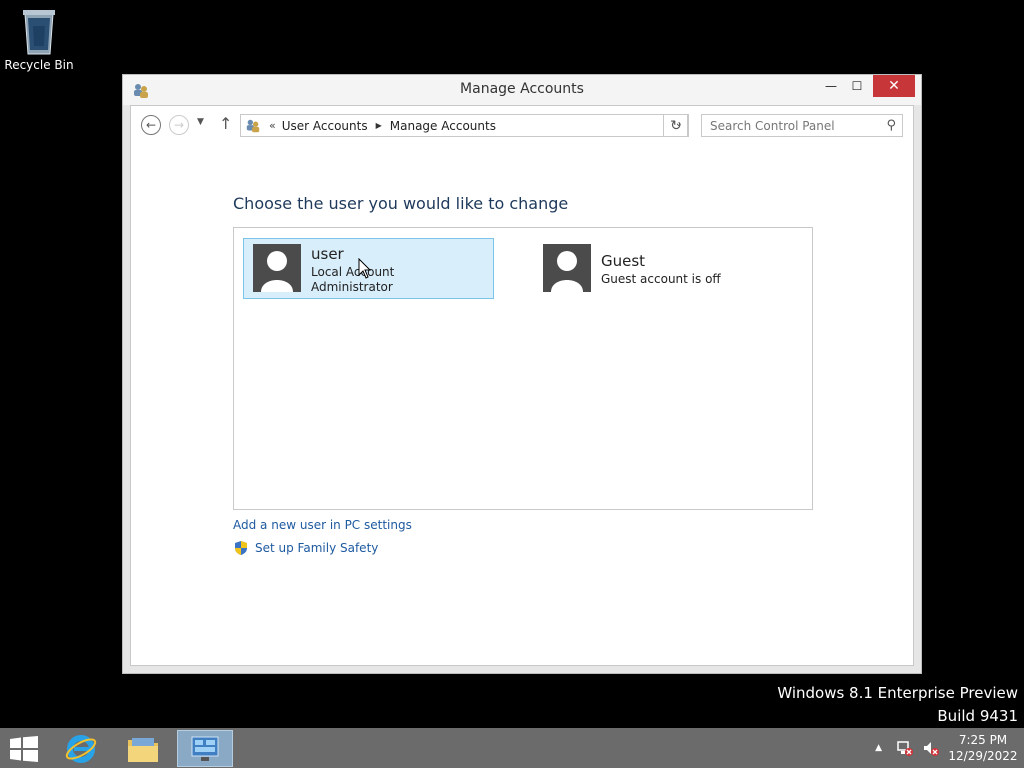  I want to click on up-button: ↑, so click(225, 123).